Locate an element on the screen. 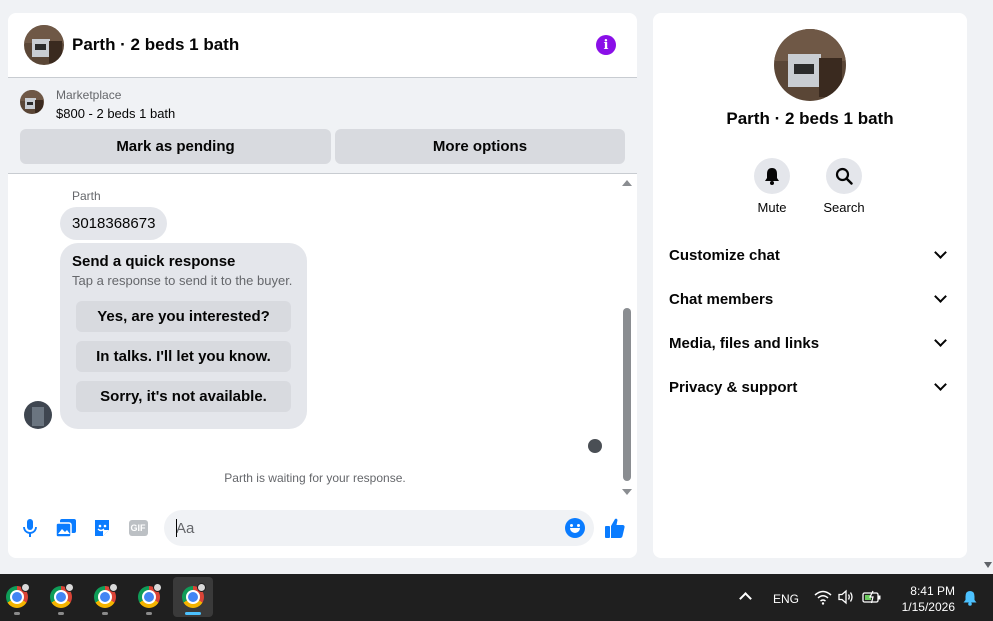 The width and height of the screenshot is (993, 621). input-language: ENG is located at coordinates (786, 599).